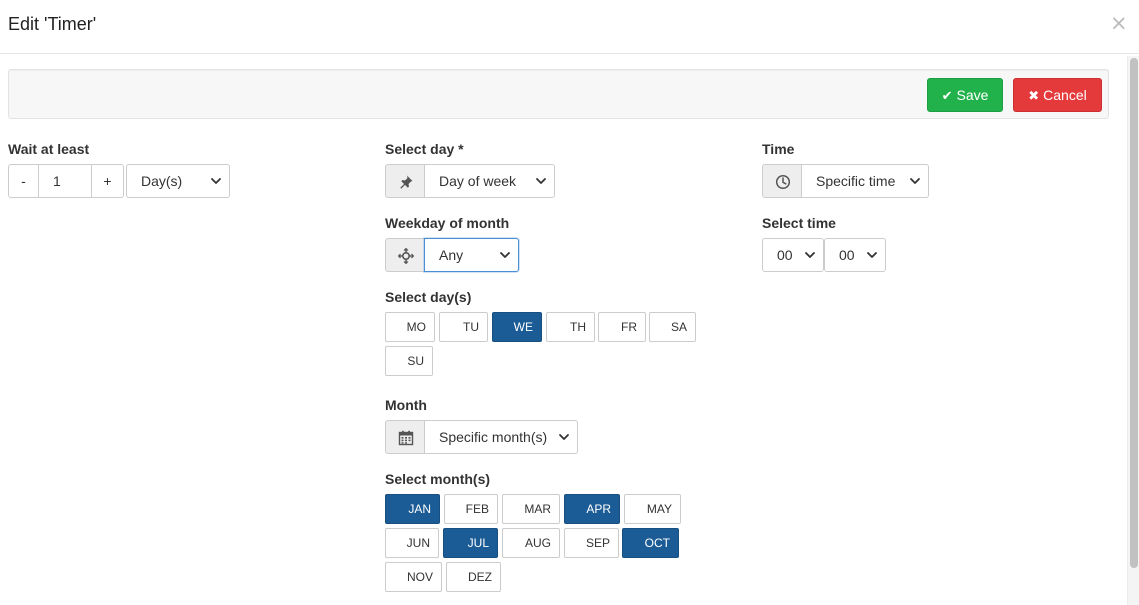 The width and height of the screenshot is (1139, 605). Describe the element at coordinates (447, 223) in the screenshot. I see `weekday-of-month-label: Weekday of month` at that location.